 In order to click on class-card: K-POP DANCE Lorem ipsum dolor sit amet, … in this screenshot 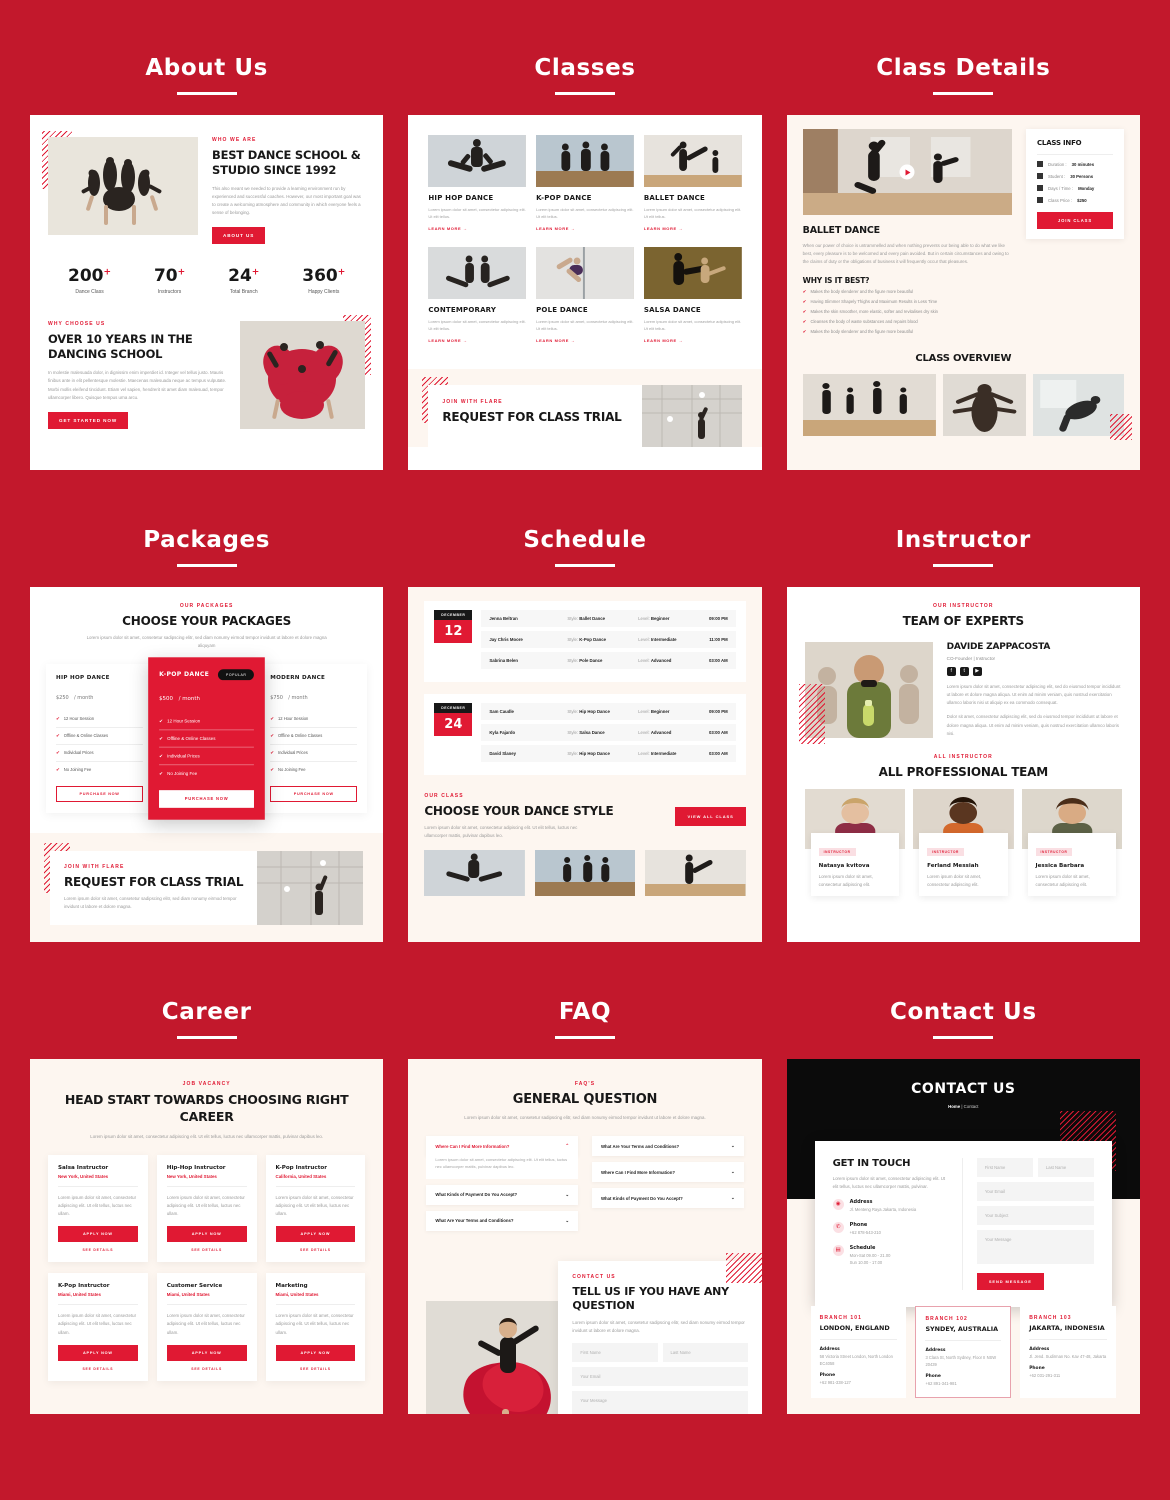, I will do `click(585, 183)`.